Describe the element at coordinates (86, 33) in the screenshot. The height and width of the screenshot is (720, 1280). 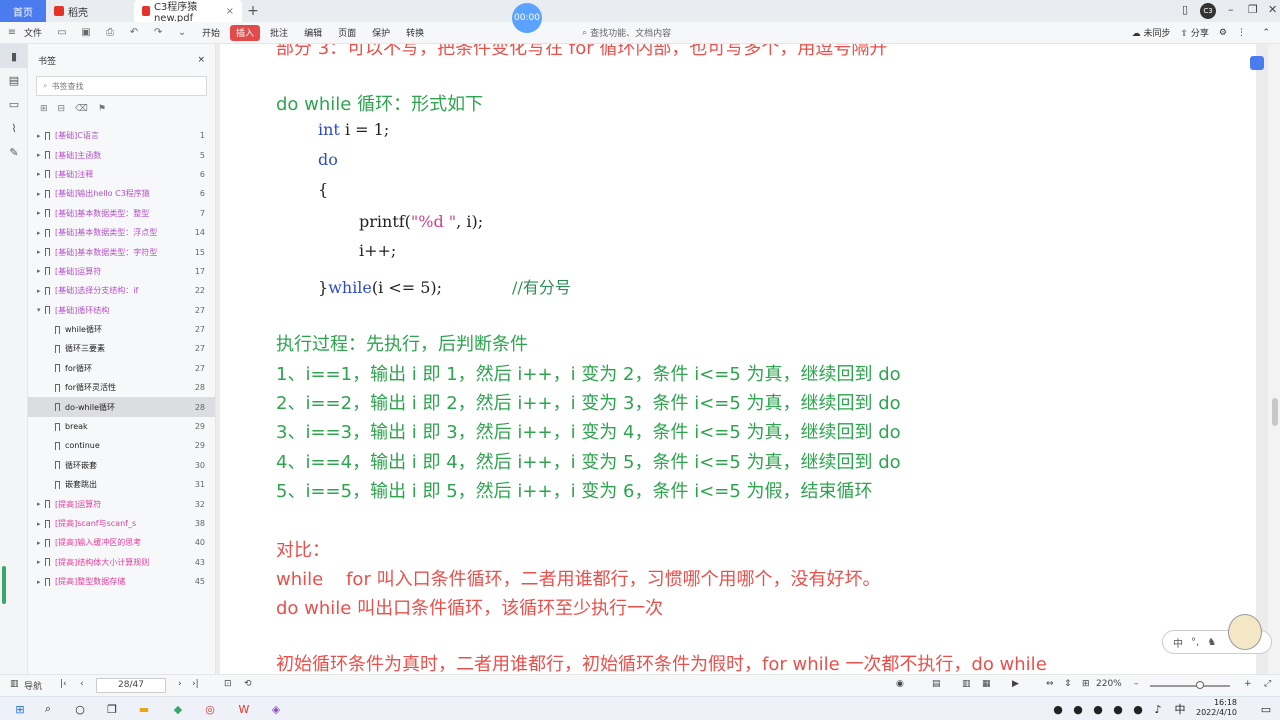
I see `save-icon: ▣` at that location.